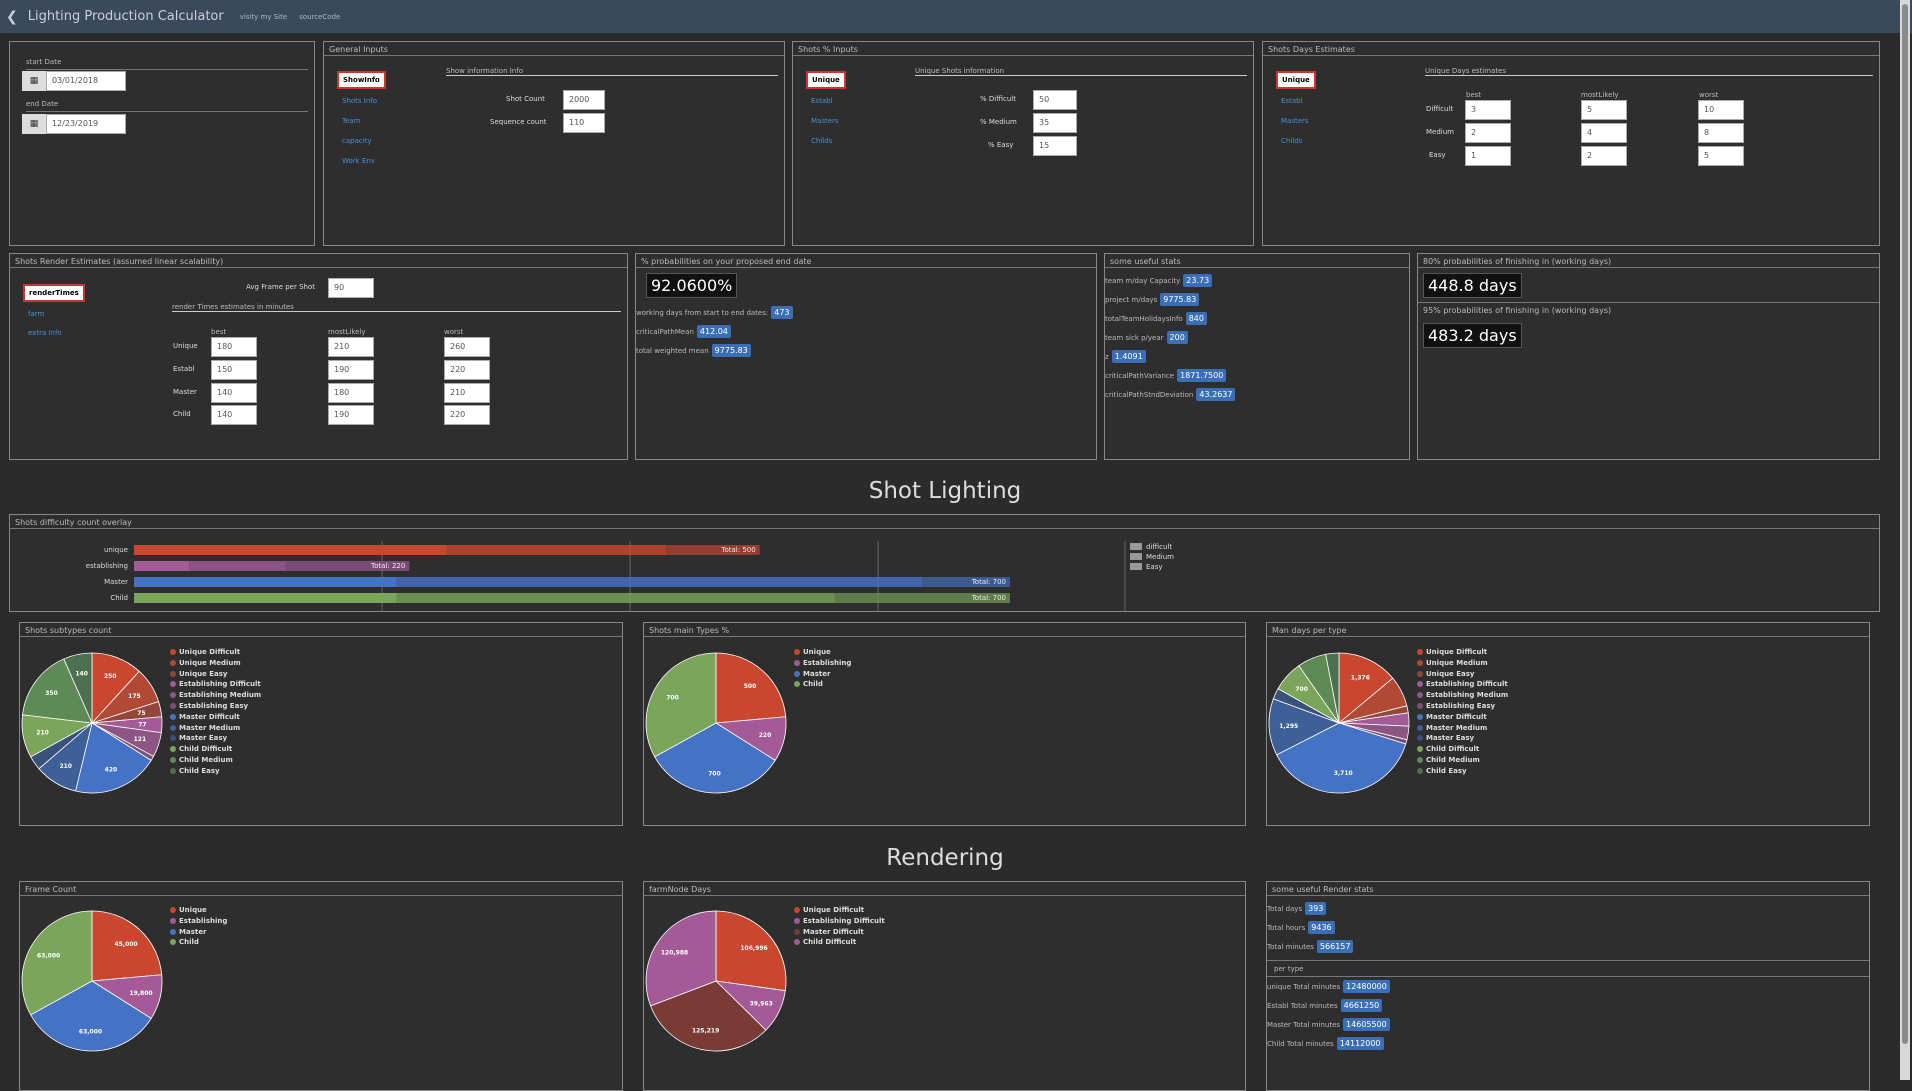 This screenshot has width=1912, height=1091. Describe the element at coordinates (822, 652) in the screenshot. I see `legend-item: Unique` at that location.